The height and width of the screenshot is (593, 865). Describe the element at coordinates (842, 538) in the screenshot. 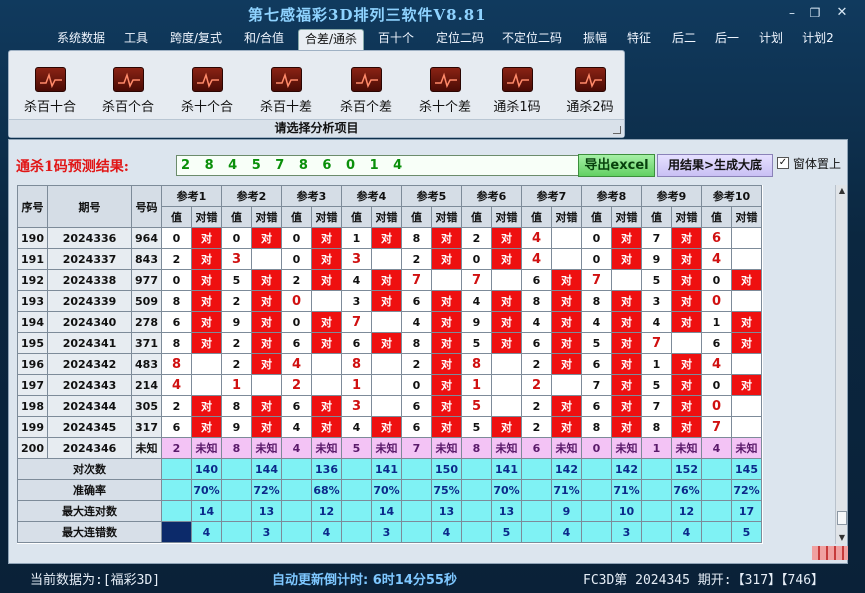

I see `scroll-down-icon: ▼` at that location.